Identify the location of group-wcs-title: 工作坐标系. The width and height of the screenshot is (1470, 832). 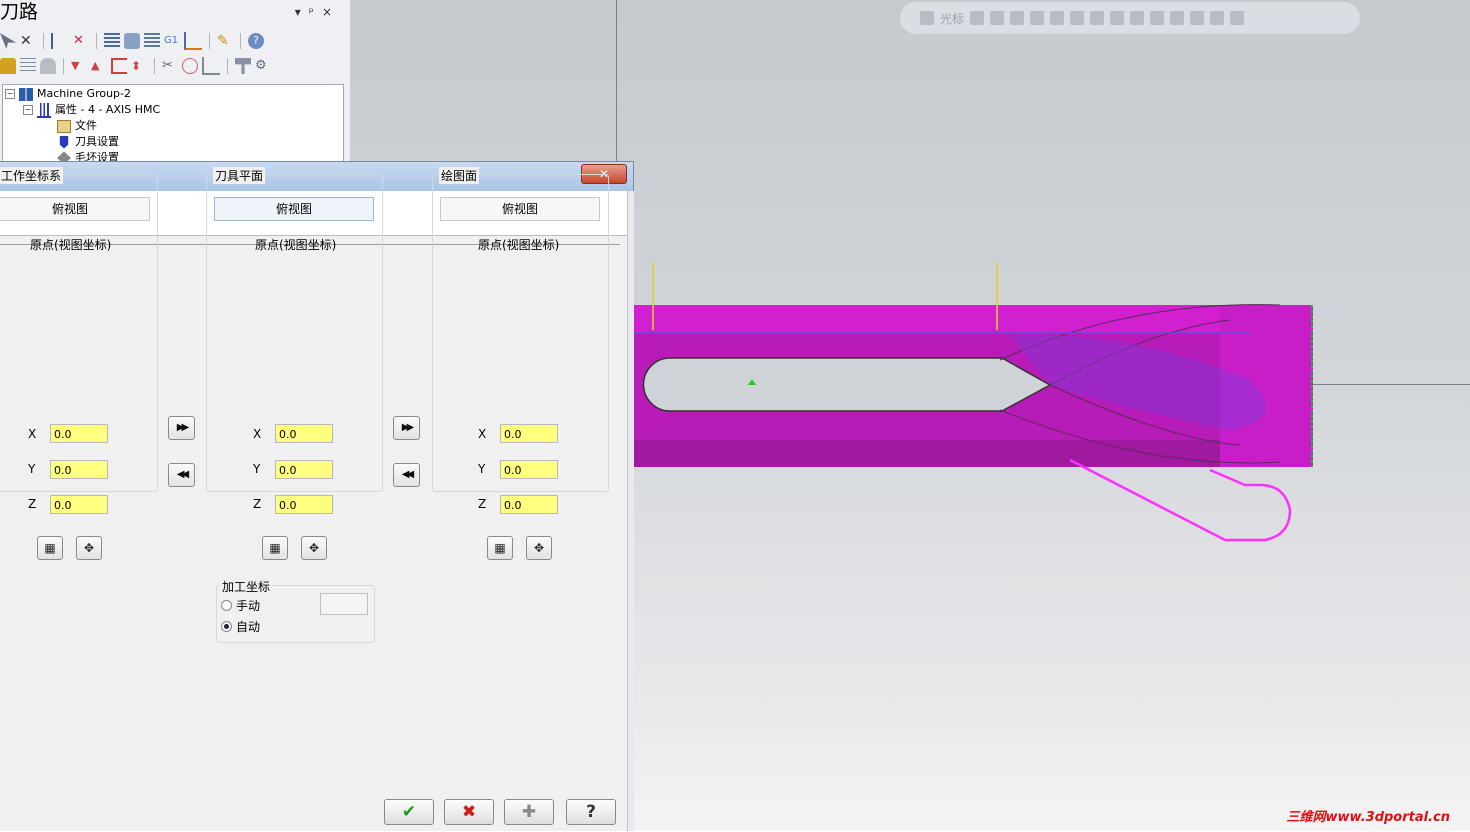
(32, 175).